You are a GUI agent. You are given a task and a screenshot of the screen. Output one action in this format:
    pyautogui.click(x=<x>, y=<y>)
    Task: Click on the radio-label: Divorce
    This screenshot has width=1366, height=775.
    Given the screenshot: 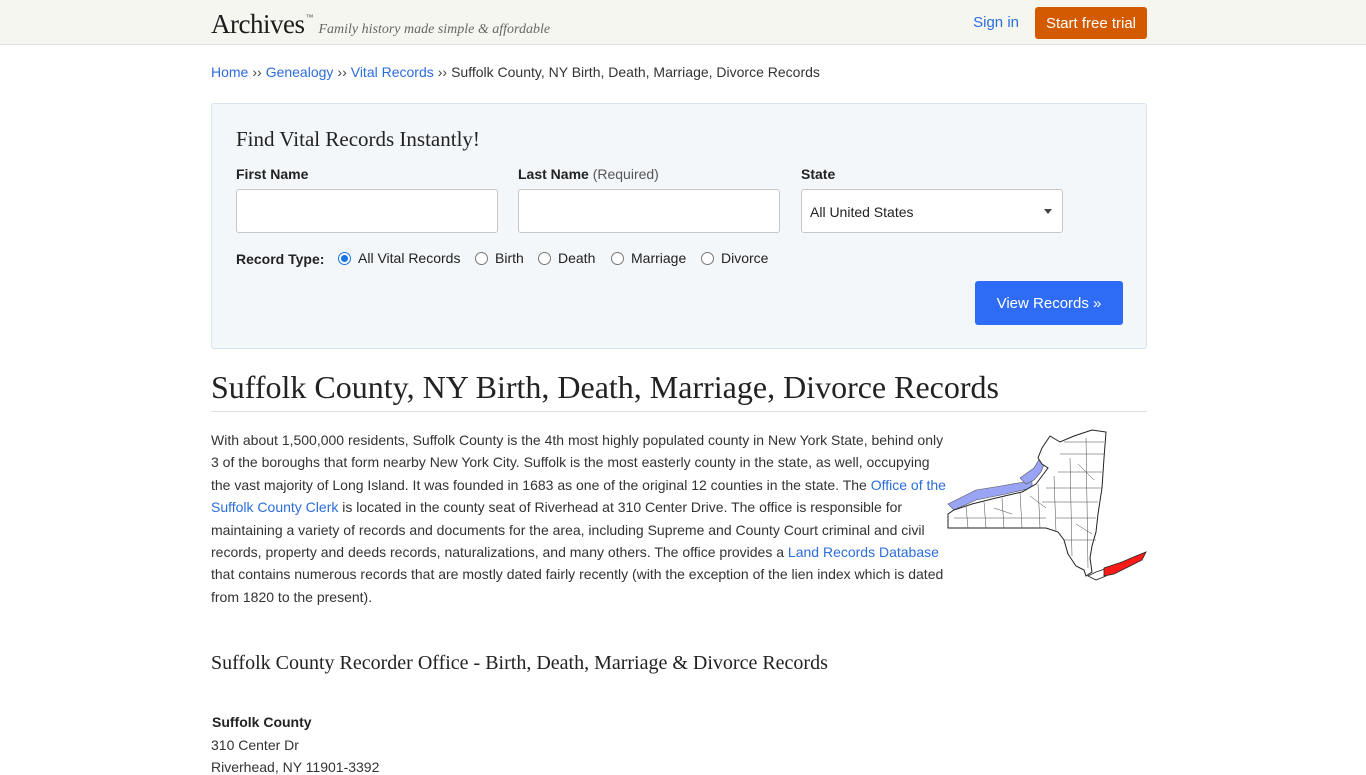 What is the action you would take?
    pyautogui.click(x=745, y=258)
    